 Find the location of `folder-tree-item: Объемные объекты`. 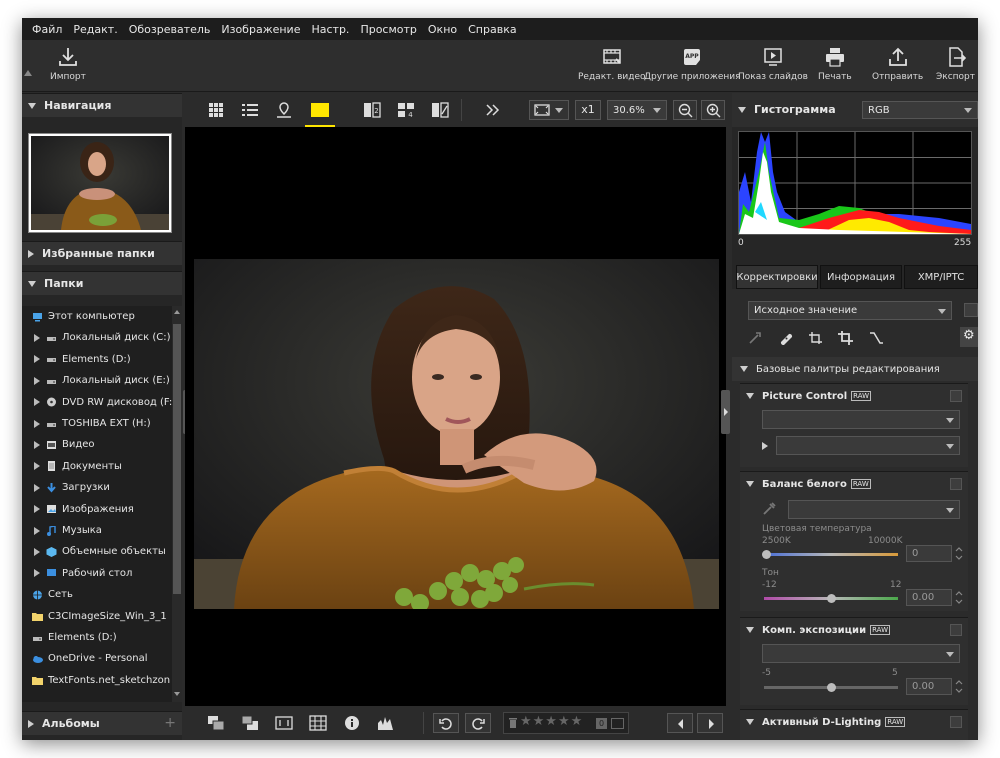

folder-tree-item: Объемные объекты is located at coordinates (97, 551).